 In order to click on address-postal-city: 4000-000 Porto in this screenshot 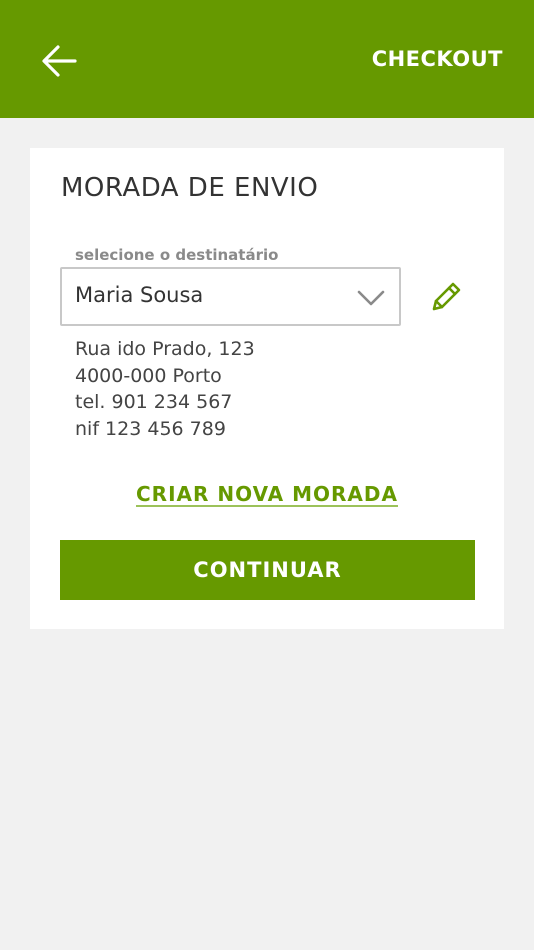, I will do `click(148, 375)`.